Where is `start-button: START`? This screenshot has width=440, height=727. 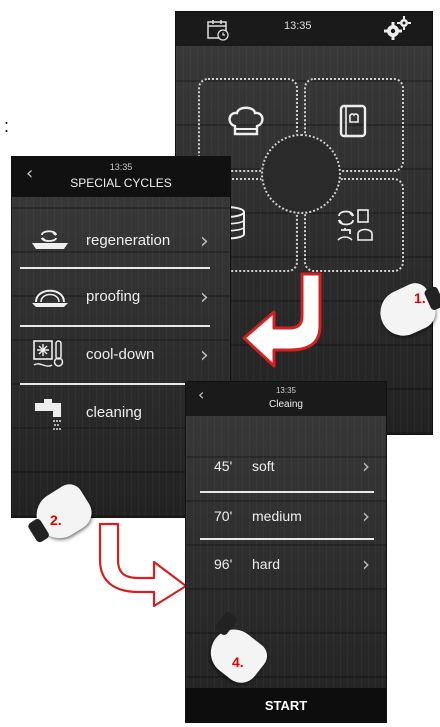
start-button: START is located at coordinates (286, 705).